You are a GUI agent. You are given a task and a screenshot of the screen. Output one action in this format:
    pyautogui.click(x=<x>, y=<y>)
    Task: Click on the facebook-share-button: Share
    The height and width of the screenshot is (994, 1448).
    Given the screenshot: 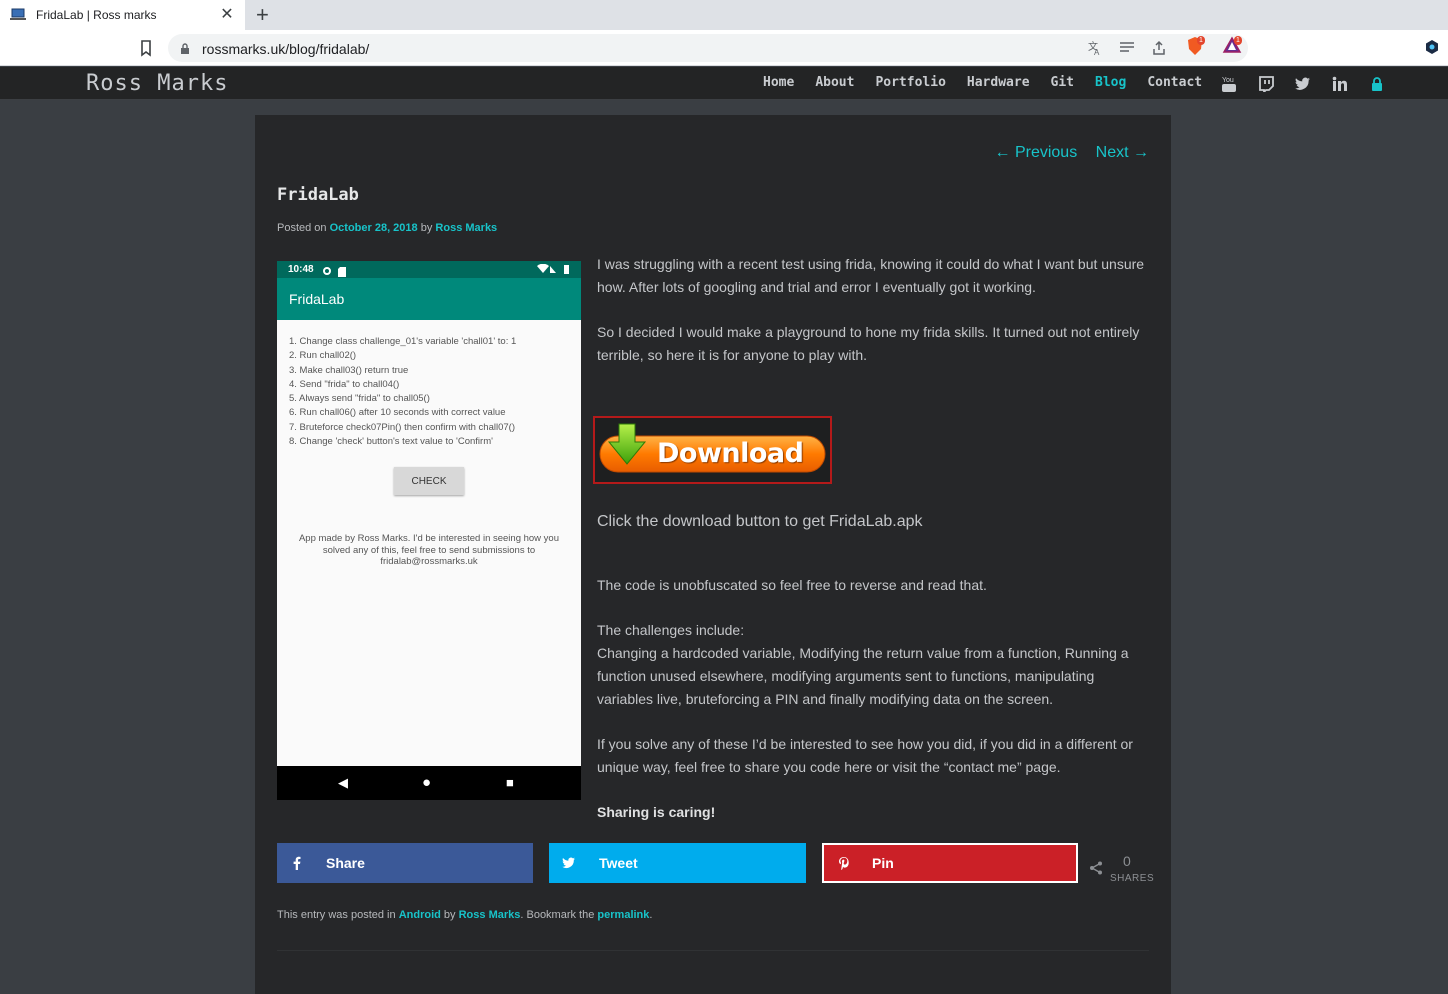 What is the action you would take?
    pyautogui.click(x=405, y=863)
    